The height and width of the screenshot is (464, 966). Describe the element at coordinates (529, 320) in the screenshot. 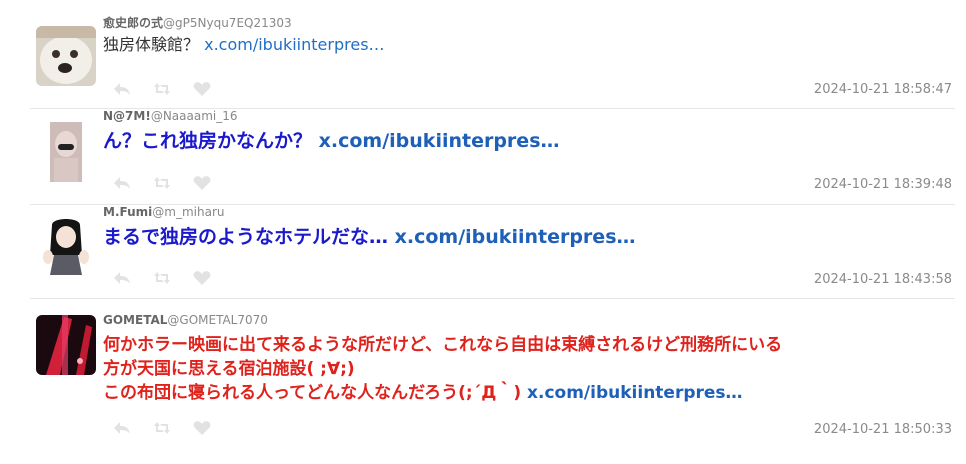

I see `tweet-header: GOMETAL@GOMETAL7070` at that location.